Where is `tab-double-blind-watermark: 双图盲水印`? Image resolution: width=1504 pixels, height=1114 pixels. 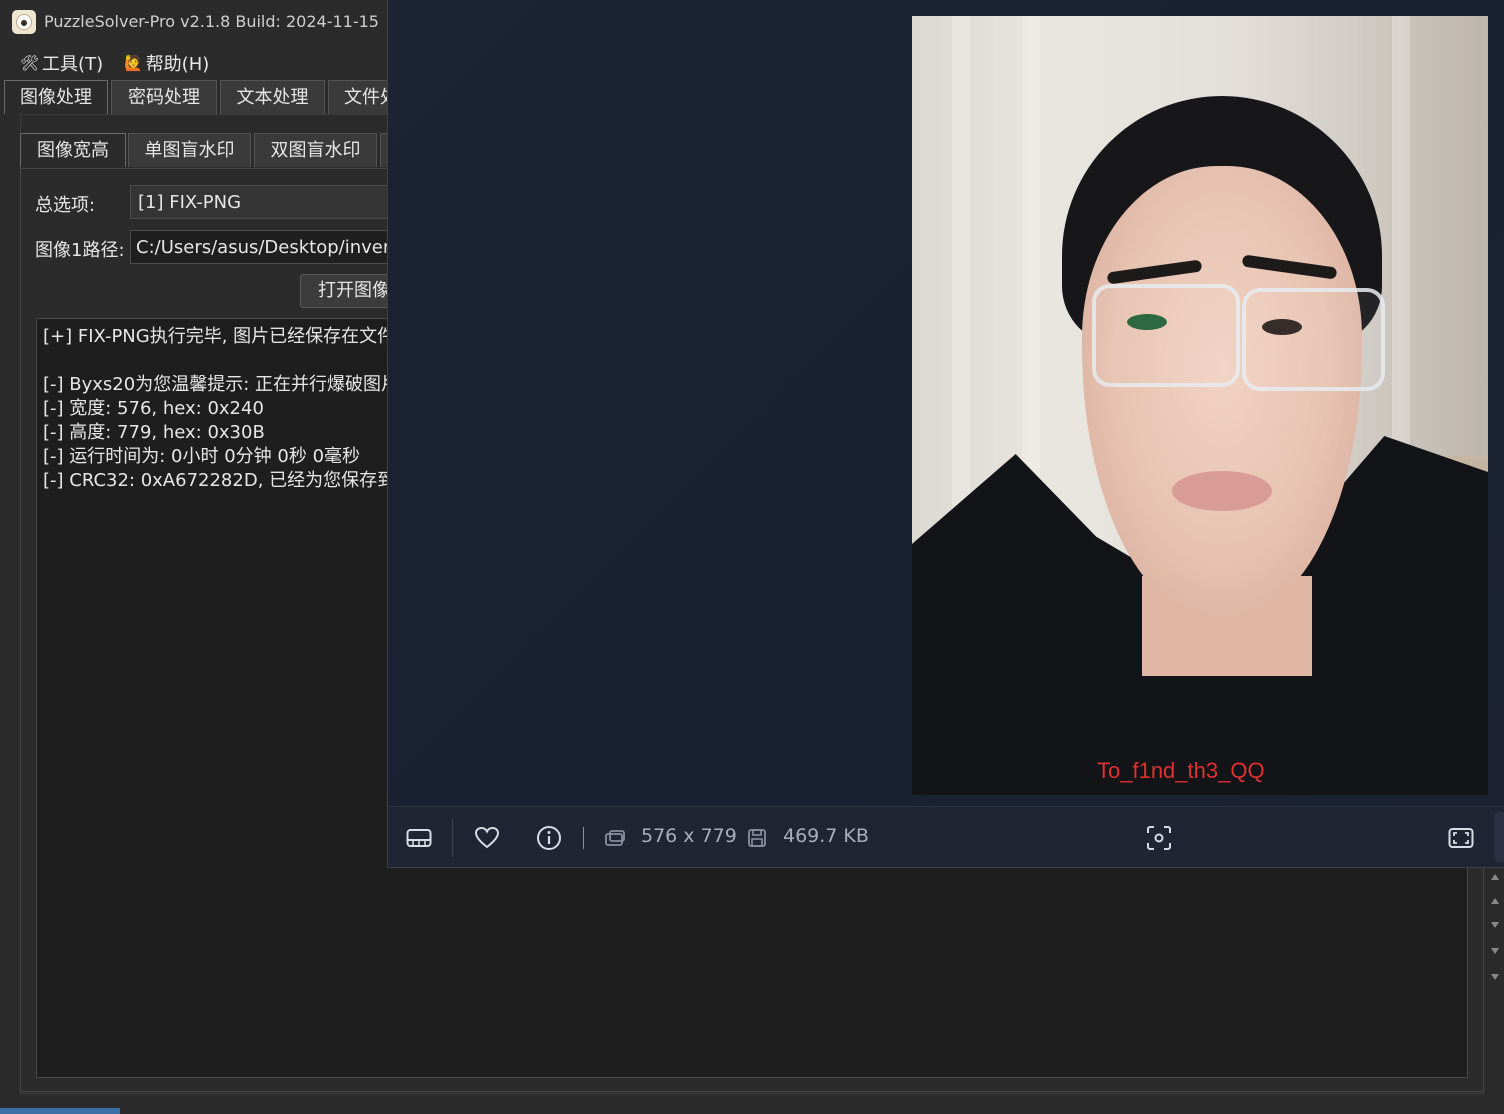 tab-double-blind-watermark: 双图盲水印 is located at coordinates (315, 150).